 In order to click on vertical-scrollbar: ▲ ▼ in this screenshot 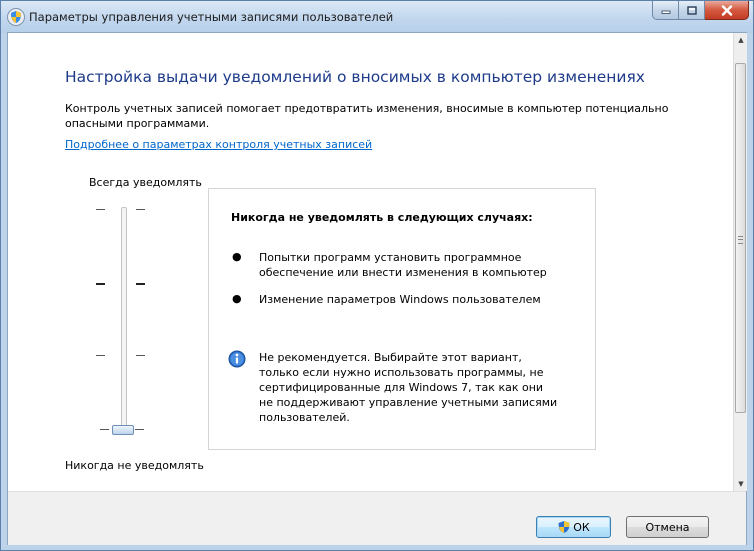, I will do `click(740, 262)`.